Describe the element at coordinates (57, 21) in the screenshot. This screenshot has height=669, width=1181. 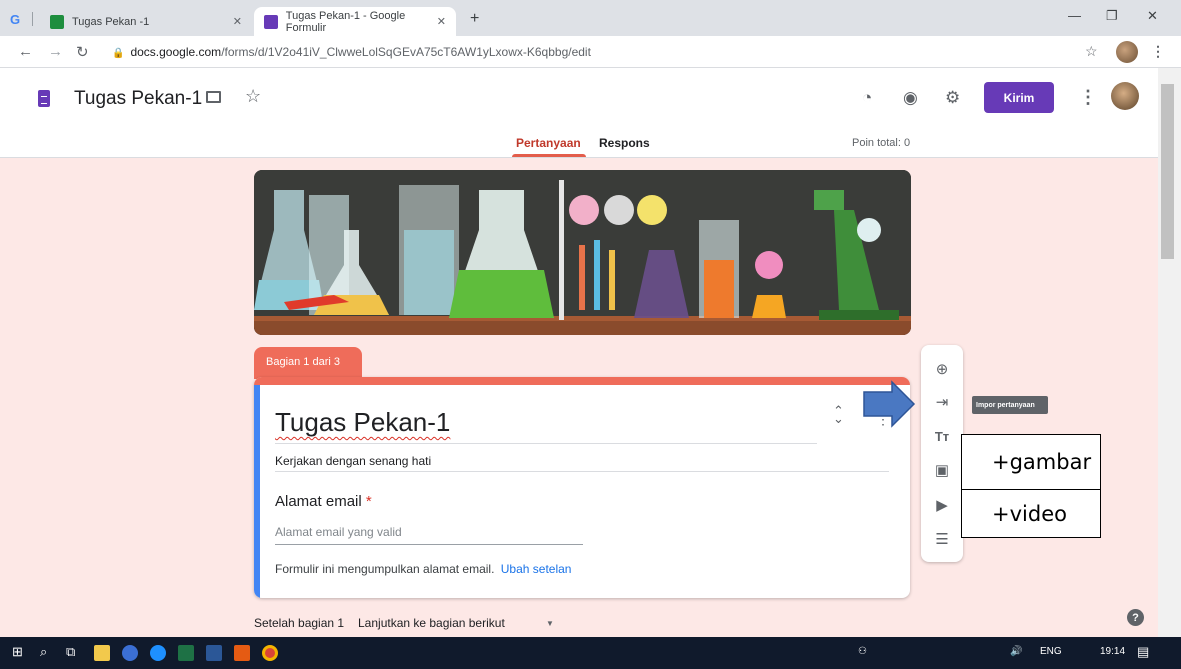
I see `classroom-icon` at that location.